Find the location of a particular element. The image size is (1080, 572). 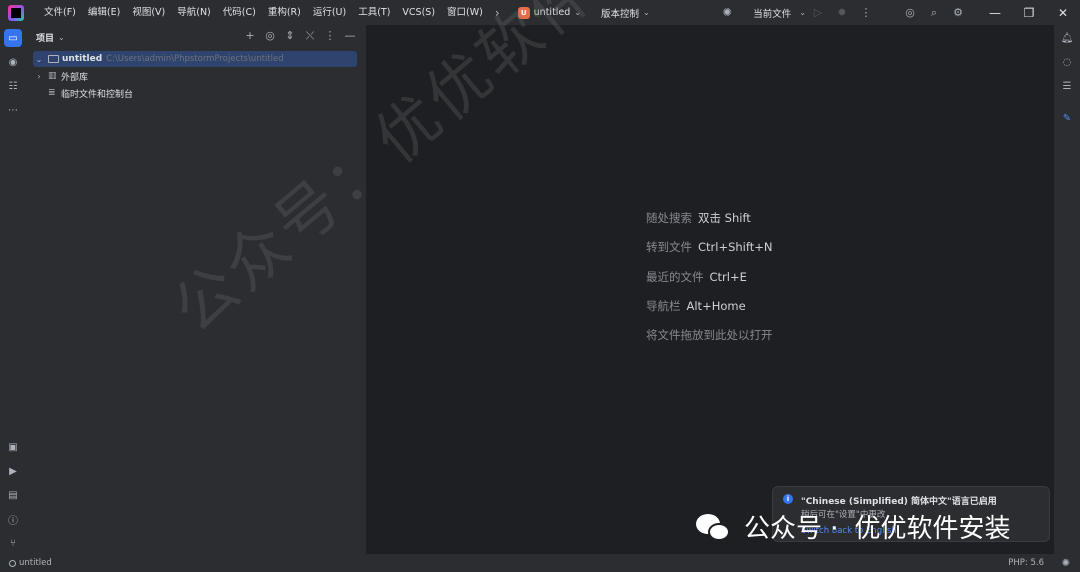

debug-bug-icon: ✺ is located at coordinates (727, 12).